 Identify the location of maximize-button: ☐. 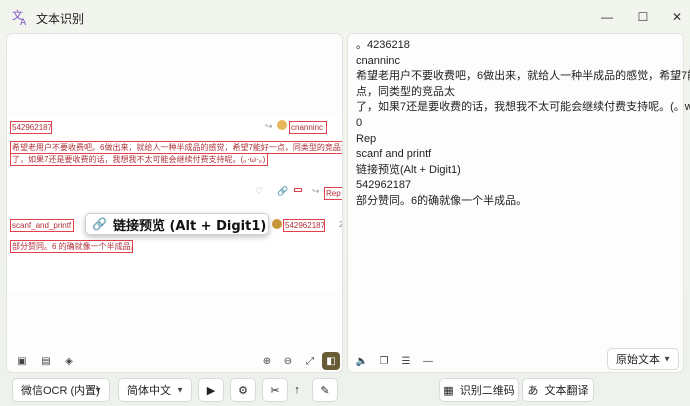
(643, 17).